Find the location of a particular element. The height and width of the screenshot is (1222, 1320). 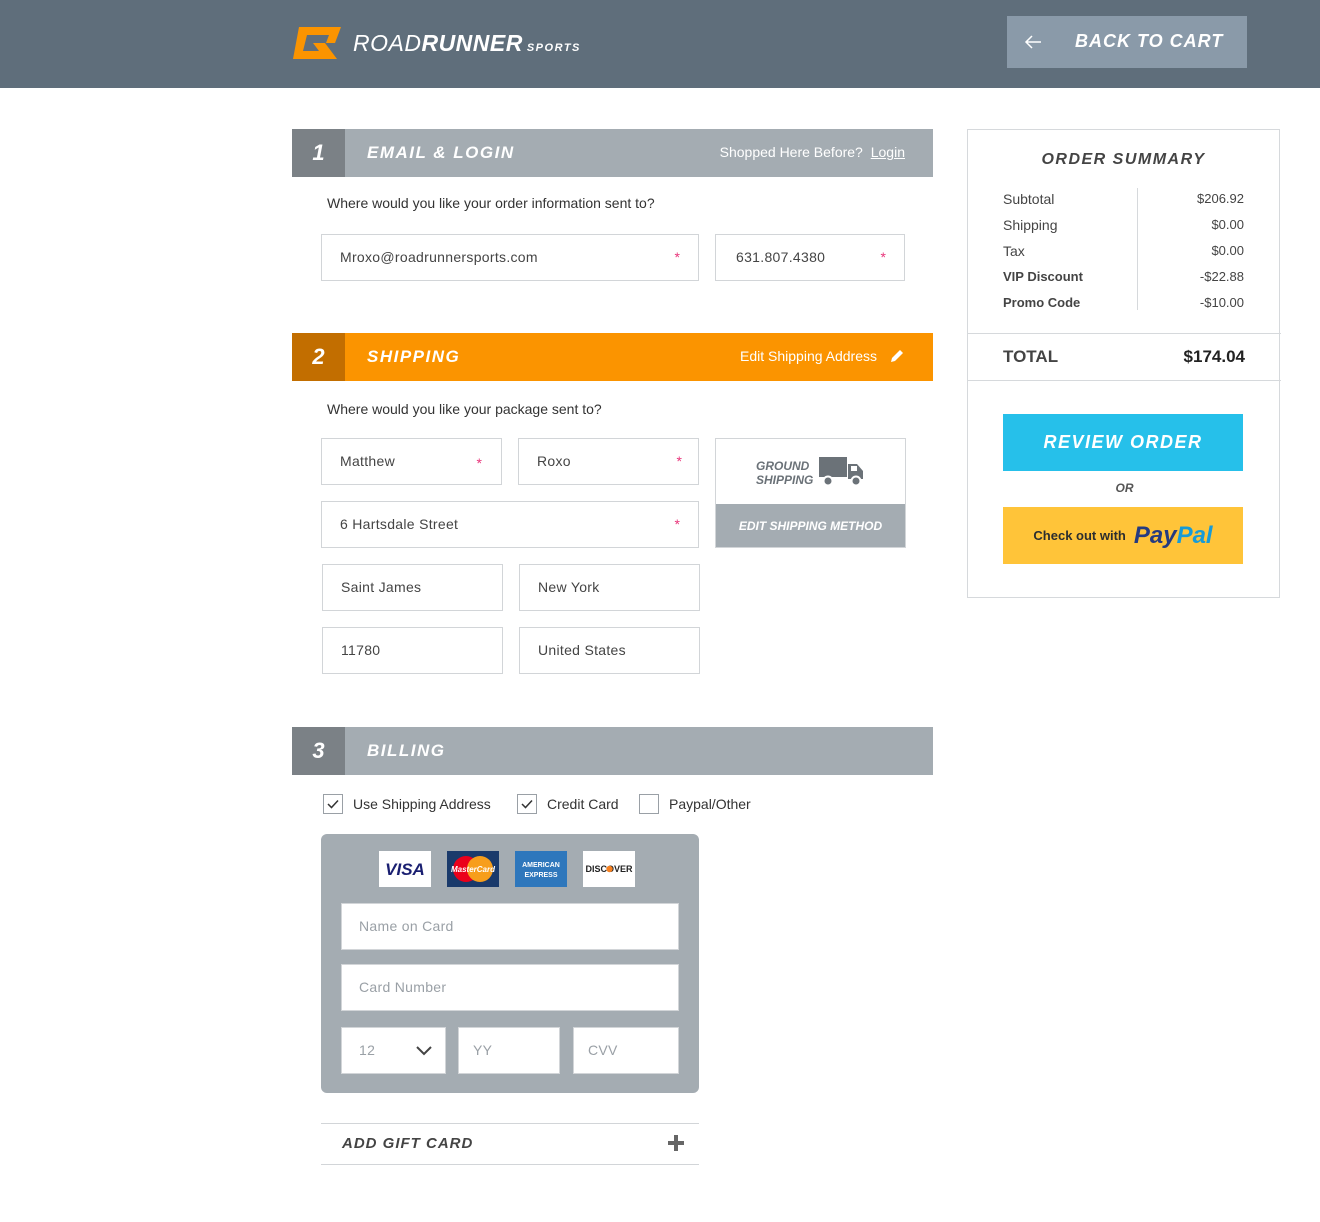

use-shipping-address-checkbox: Use Shipping Address is located at coordinates (407, 804).